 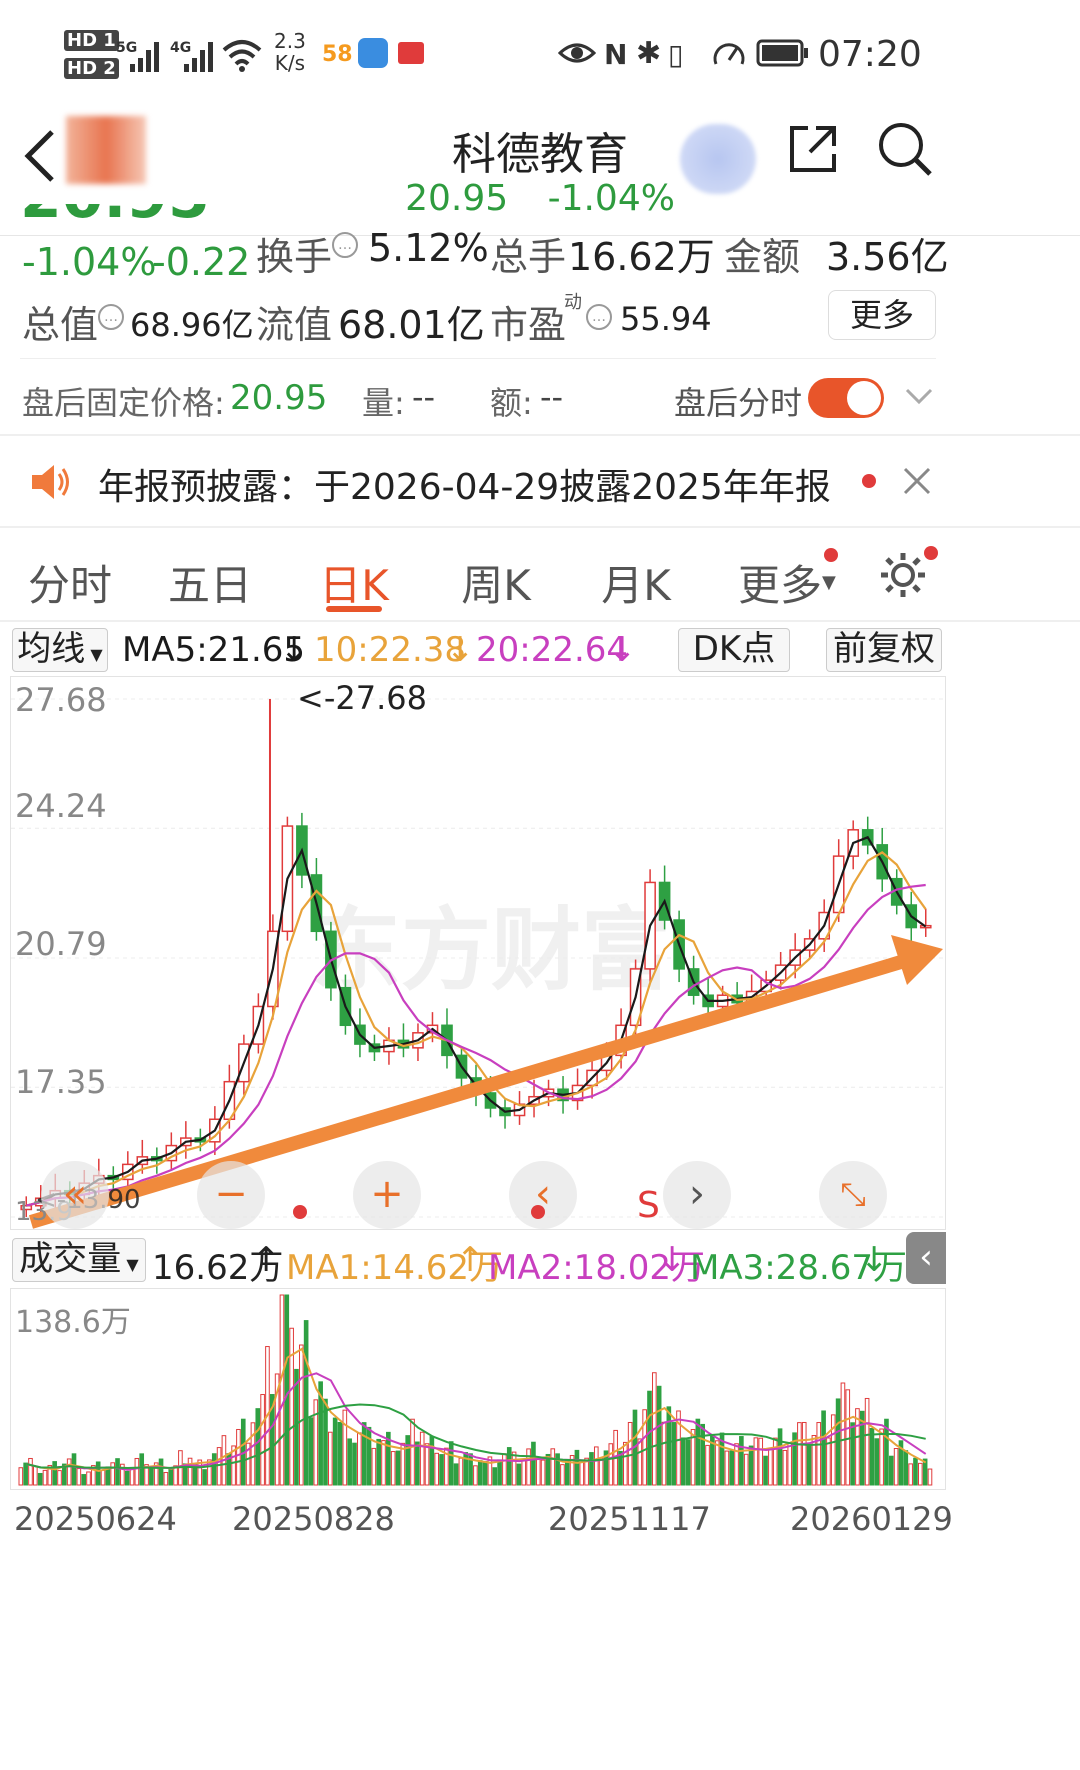 I want to click on notice-text: 年报预披露：于2026-04-29披露2025年年报, so click(x=464, y=484).